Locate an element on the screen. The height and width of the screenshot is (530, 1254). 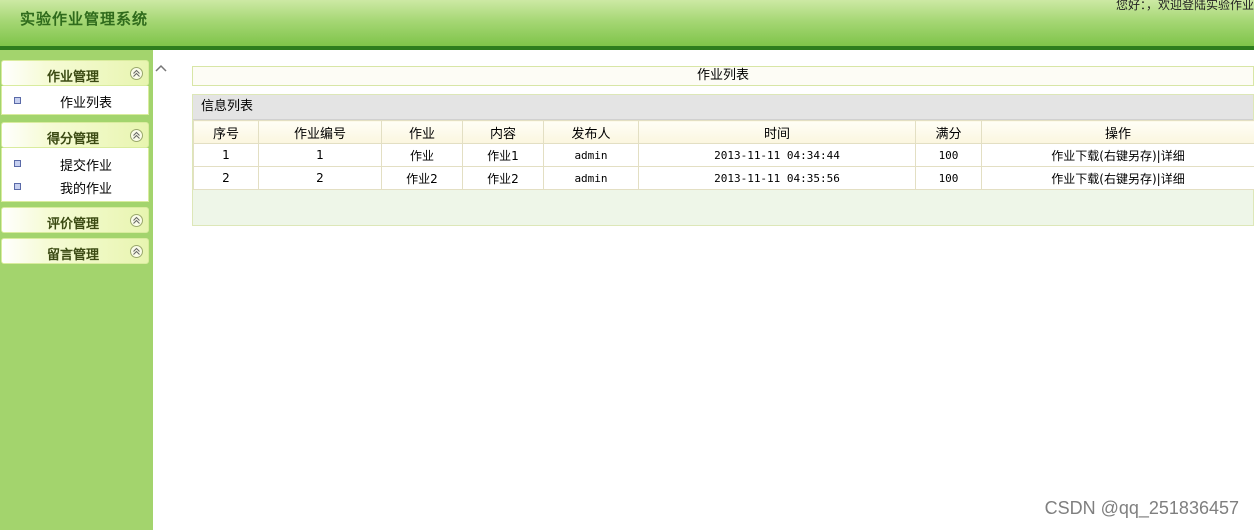
menu-group-homework: 作业管理 作业列表 is located at coordinates (75, 87).